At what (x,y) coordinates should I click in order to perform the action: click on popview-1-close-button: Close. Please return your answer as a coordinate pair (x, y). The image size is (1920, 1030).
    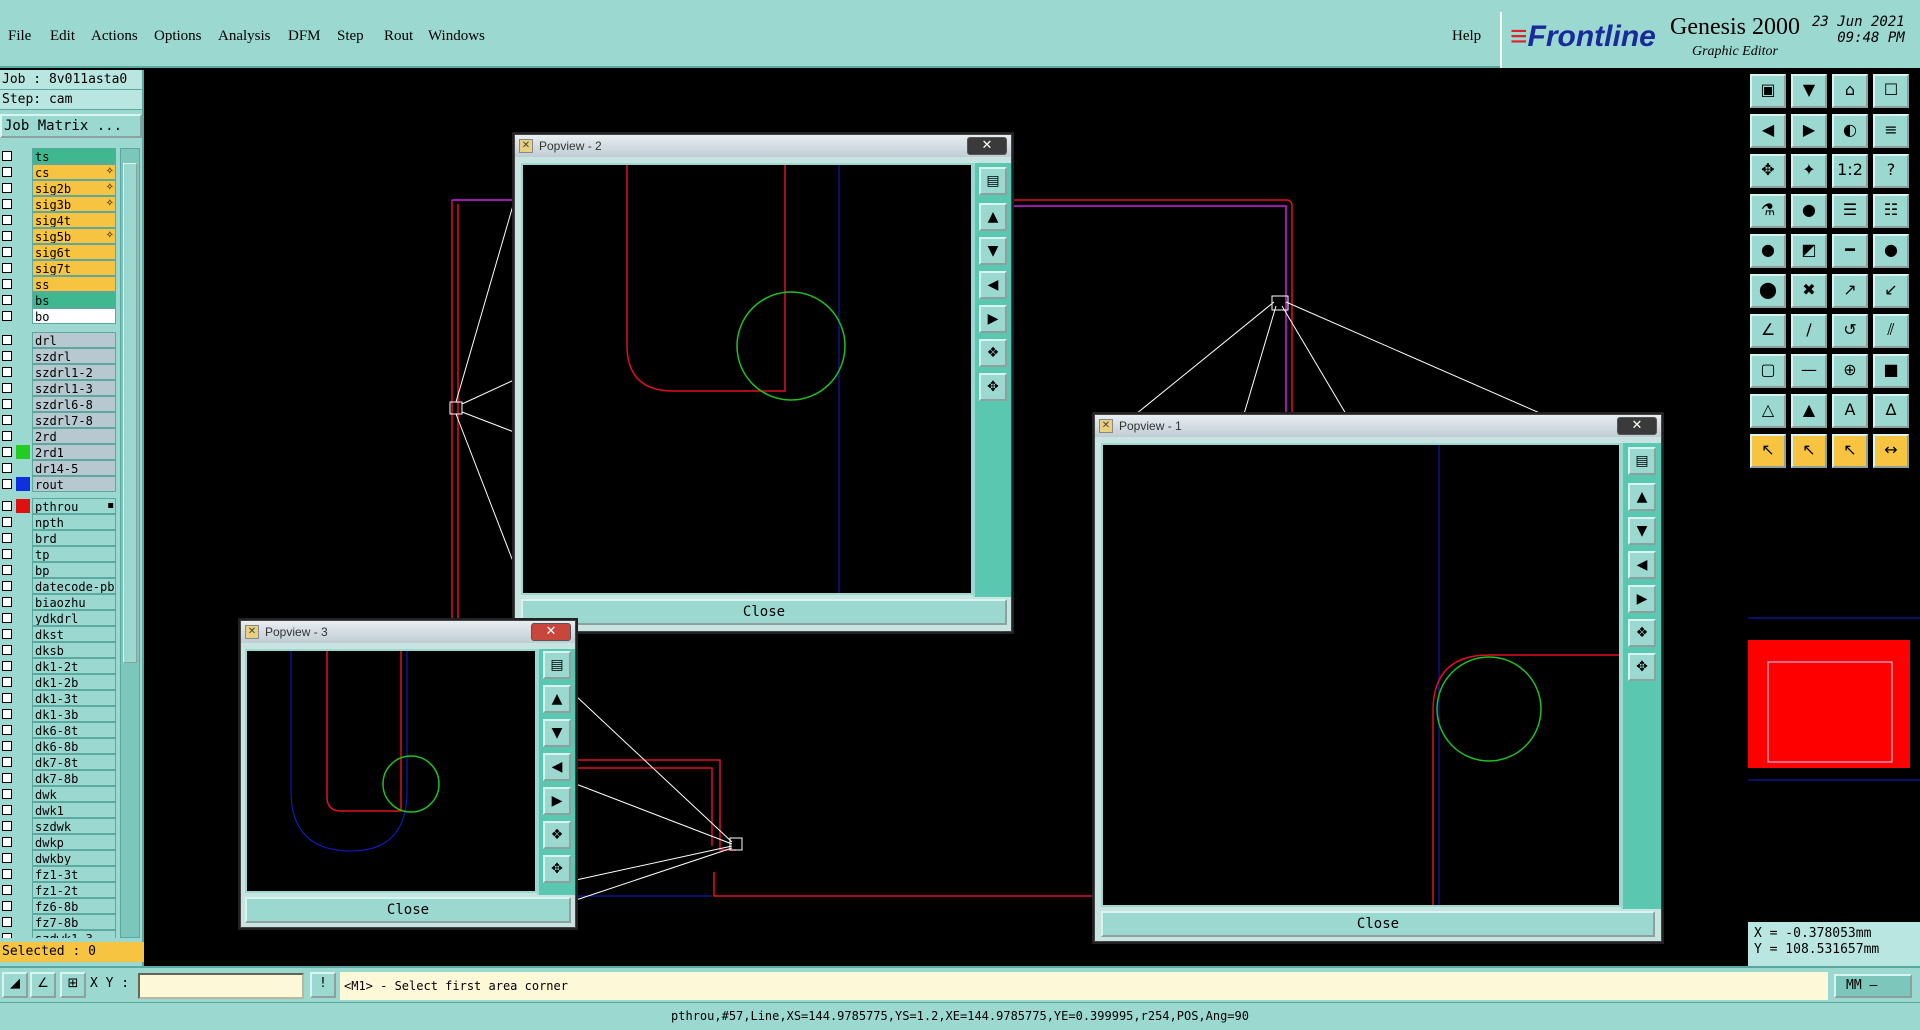
    Looking at the image, I should click on (1378, 924).